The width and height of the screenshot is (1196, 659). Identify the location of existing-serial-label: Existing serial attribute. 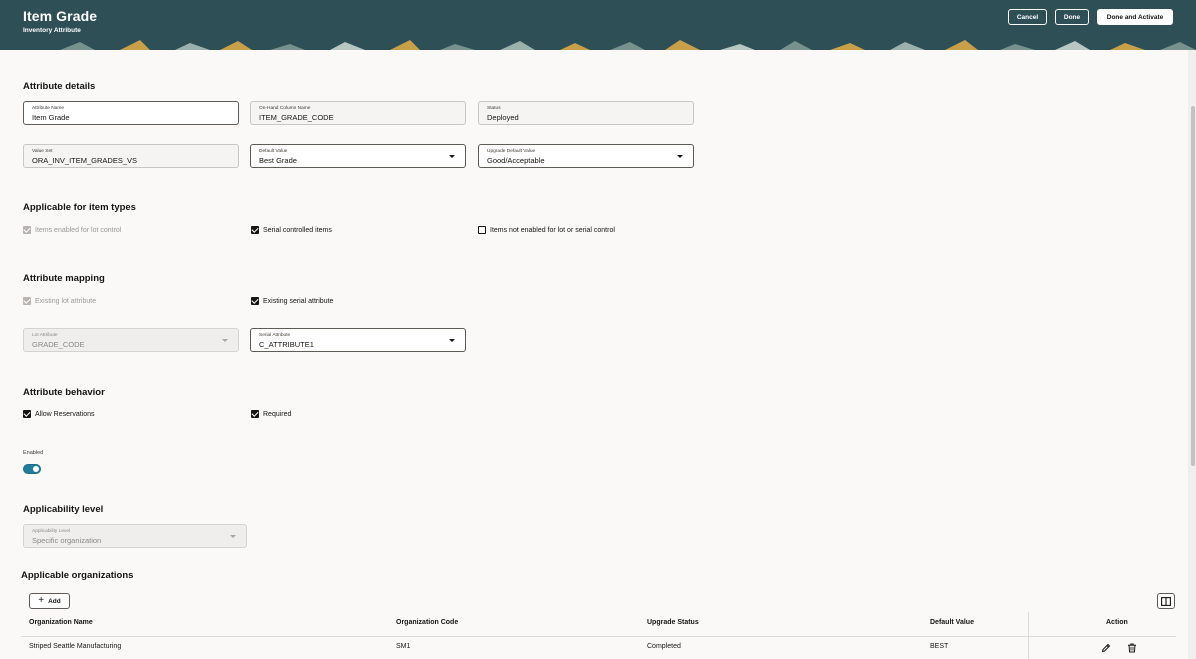
(298, 301).